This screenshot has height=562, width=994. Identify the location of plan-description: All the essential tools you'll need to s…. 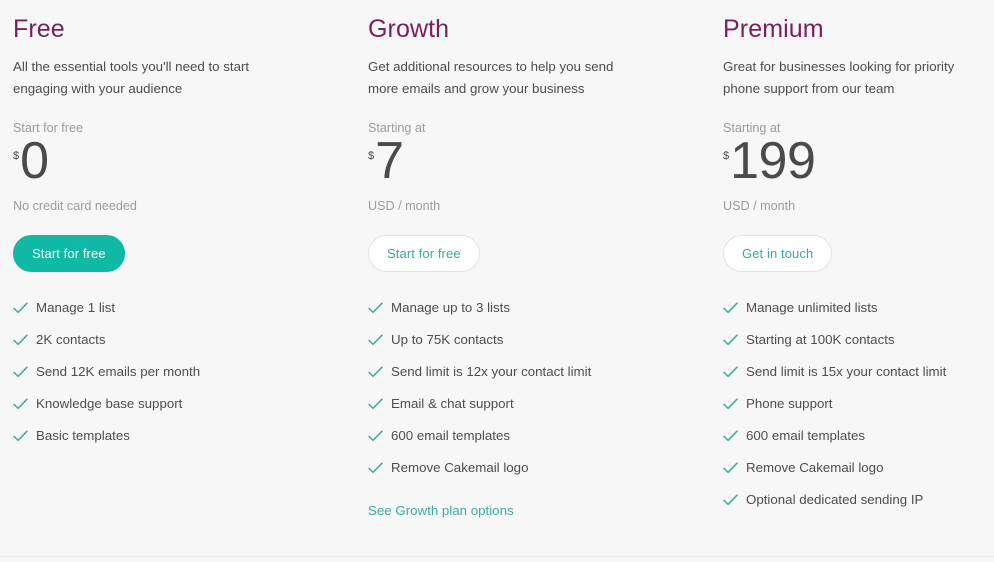
(131, 77).